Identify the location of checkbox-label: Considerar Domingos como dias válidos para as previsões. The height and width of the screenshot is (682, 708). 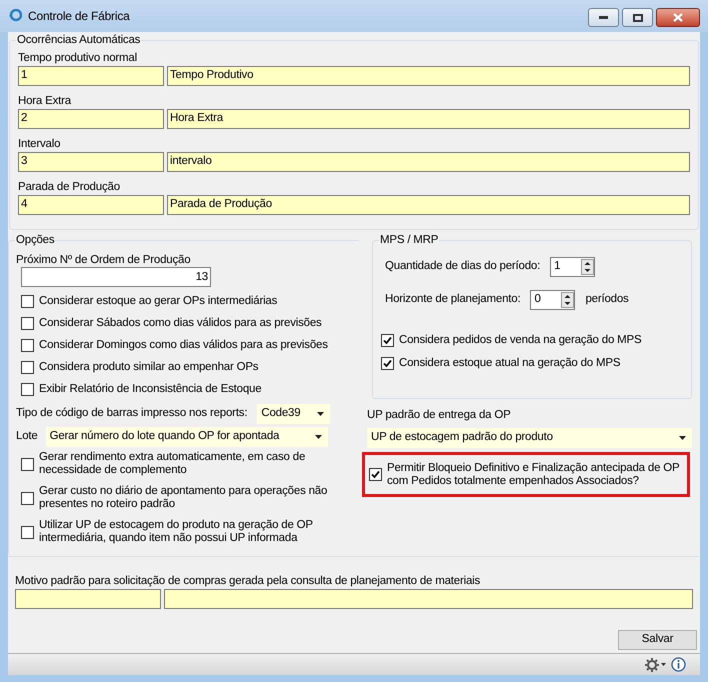
(183, 345).